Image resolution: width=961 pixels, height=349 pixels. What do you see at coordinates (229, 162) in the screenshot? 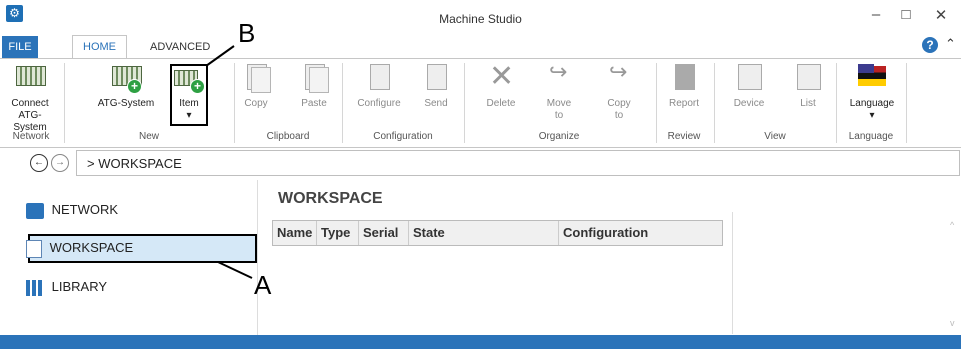
I see `callout-lines` at bounding box center [229, 162].